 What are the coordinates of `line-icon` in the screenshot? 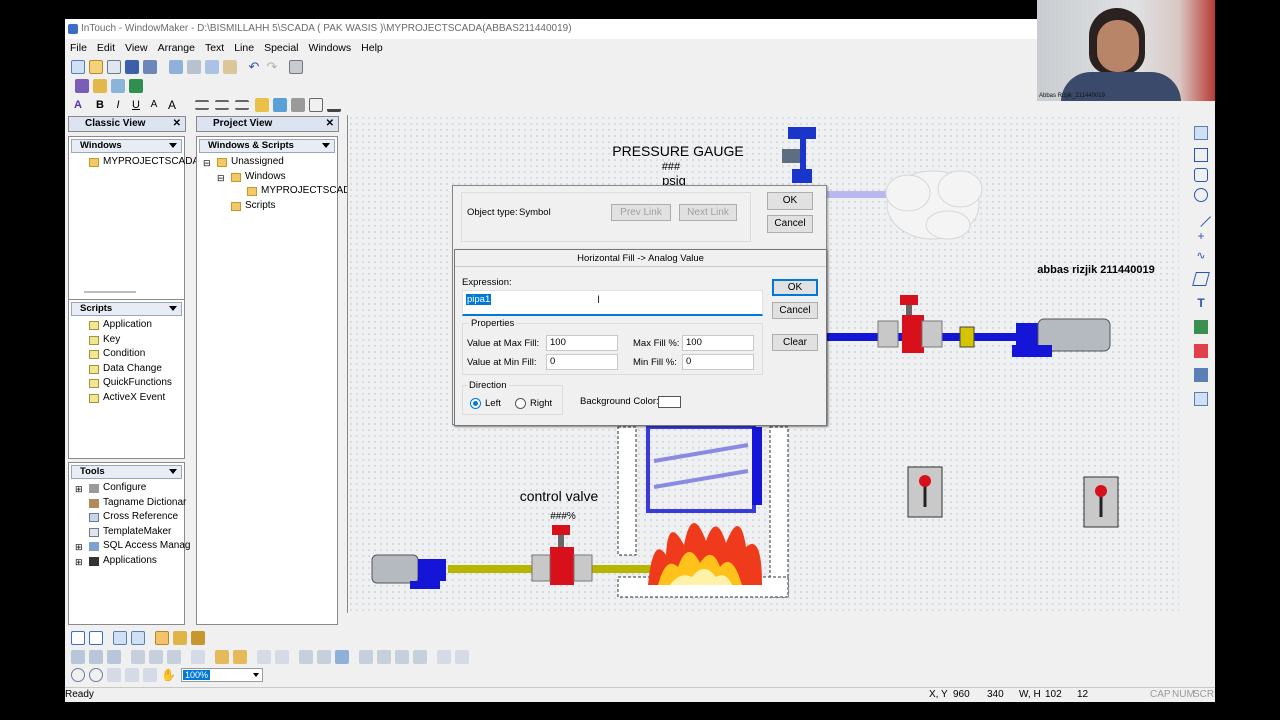 It's located at (1201, 217).